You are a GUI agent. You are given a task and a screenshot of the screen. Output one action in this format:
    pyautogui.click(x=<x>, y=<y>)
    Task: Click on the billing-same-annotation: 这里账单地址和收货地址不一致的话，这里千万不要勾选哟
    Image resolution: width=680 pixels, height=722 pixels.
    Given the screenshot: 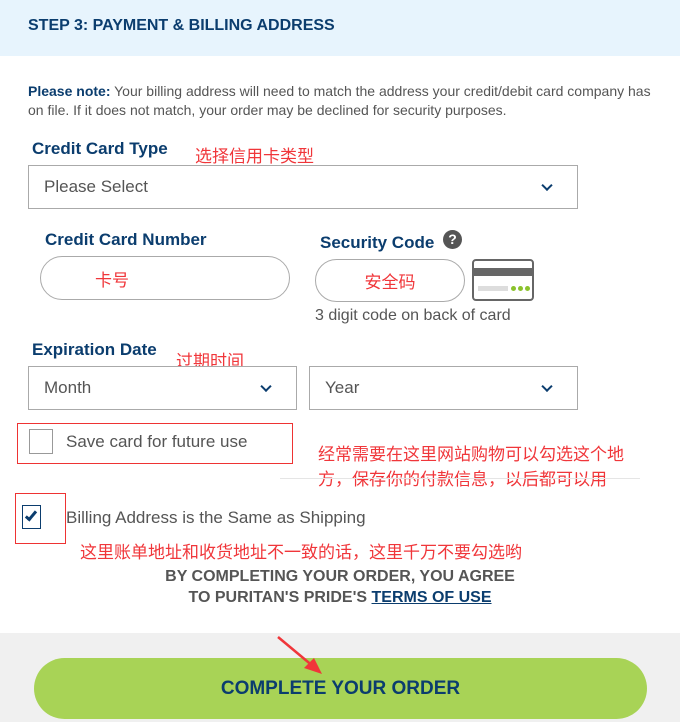 What is the action you would take?
    pyautogui.click(x=301, y=553)
    